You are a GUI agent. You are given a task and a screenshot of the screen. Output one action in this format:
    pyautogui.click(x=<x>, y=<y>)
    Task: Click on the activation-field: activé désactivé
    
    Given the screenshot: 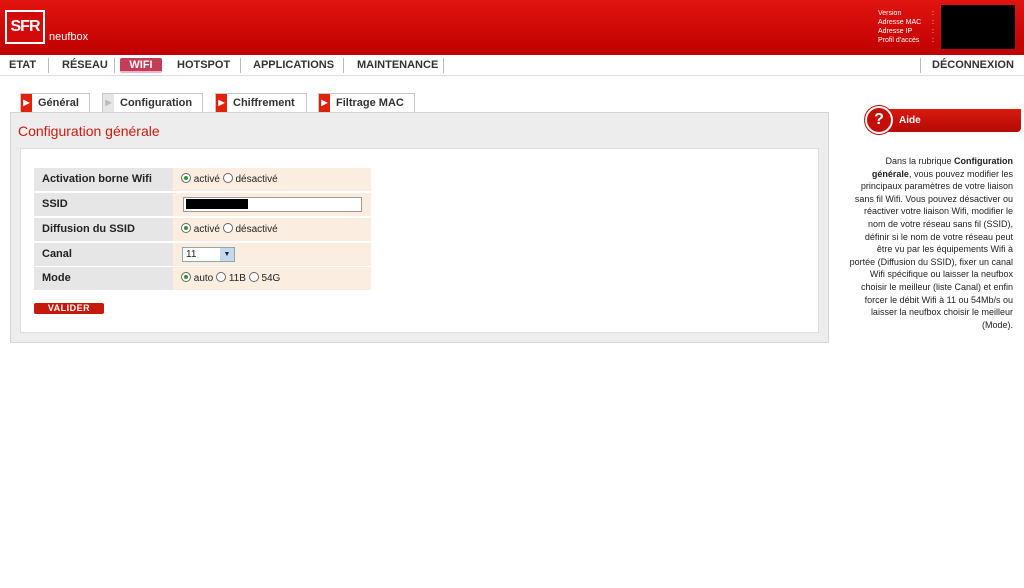 What is the action you would take?
    pyautogui.click(x=272, y=179)
    